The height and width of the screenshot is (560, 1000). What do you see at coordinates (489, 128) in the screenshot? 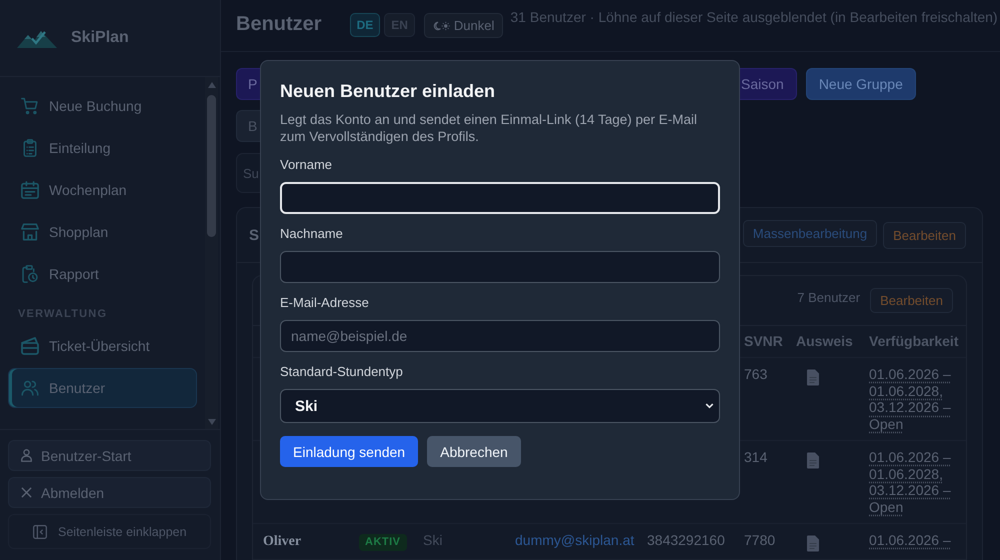
I see `dialog-description: Legt das Konto an und sendet einen Einmal-Link (14 Tage) per E-Mail zum Vervollständigen des Profils.` at bounding box center [489, 128].